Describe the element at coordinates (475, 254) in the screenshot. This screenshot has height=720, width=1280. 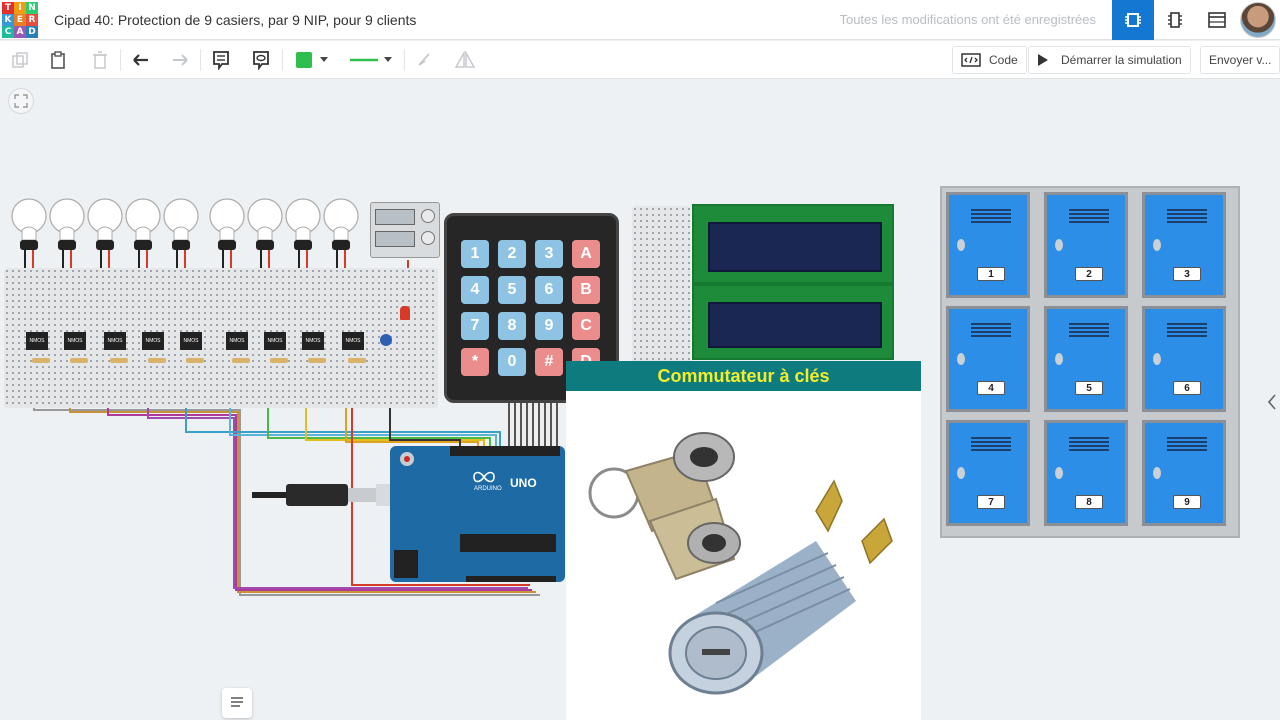
I see `keypad-key: 1` at that location.